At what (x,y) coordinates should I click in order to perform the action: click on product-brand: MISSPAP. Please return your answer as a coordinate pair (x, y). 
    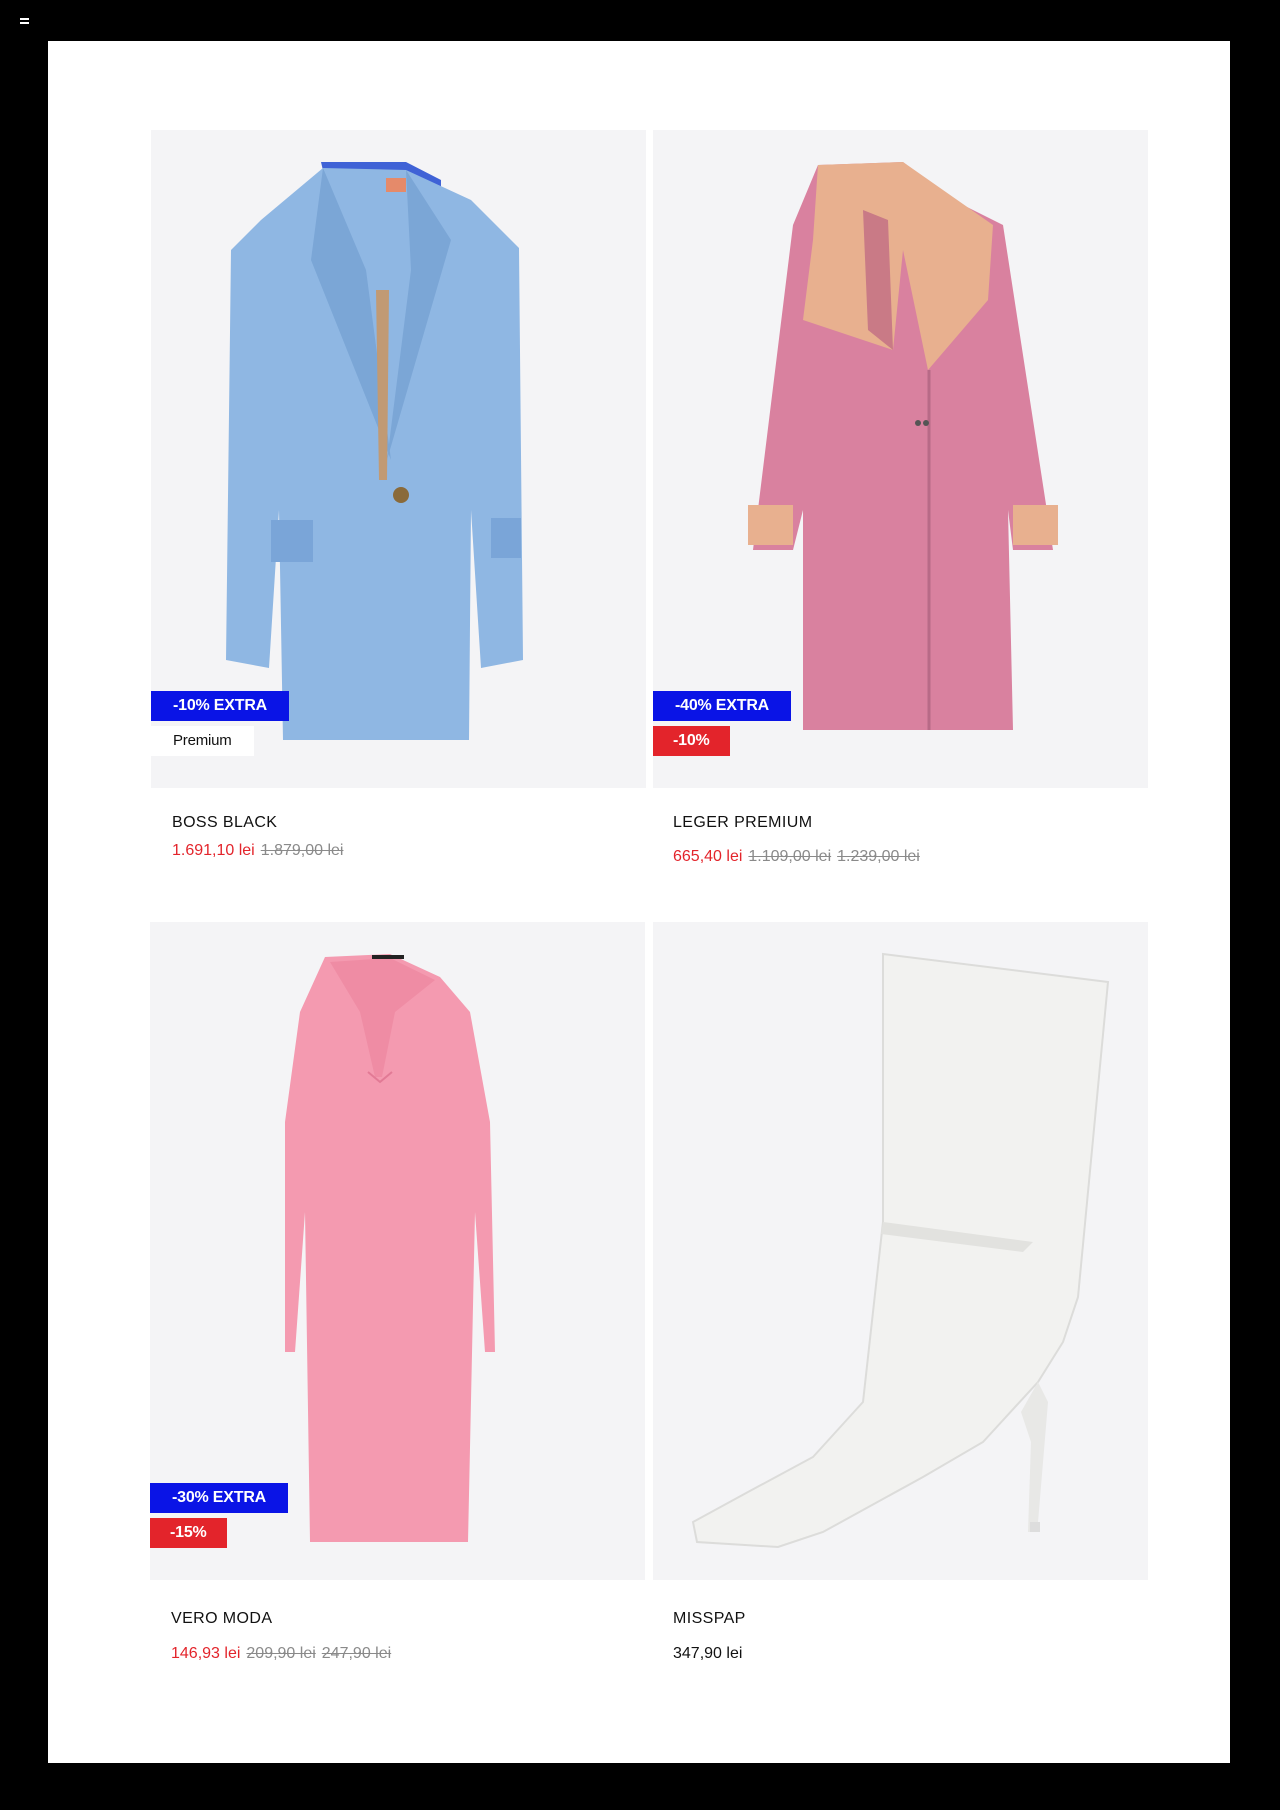
    Looking at the image, I should click on (709, 1619).